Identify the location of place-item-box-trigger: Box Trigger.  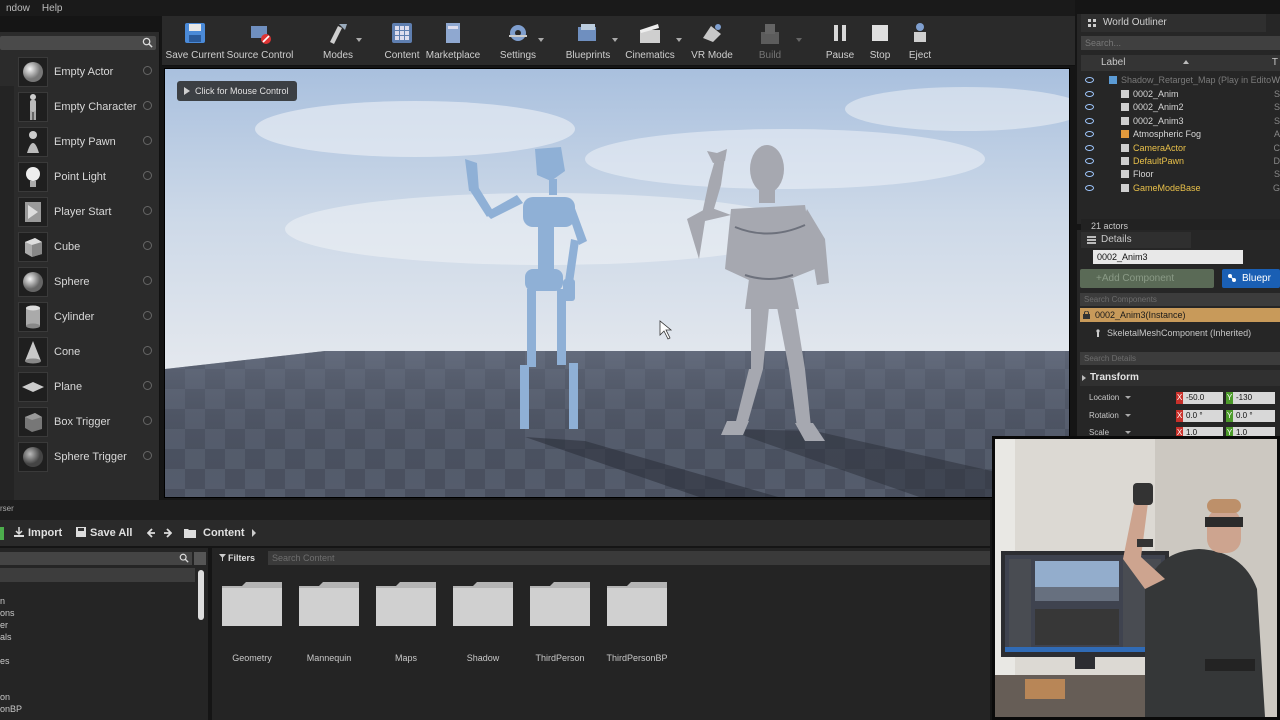
(79, 421).